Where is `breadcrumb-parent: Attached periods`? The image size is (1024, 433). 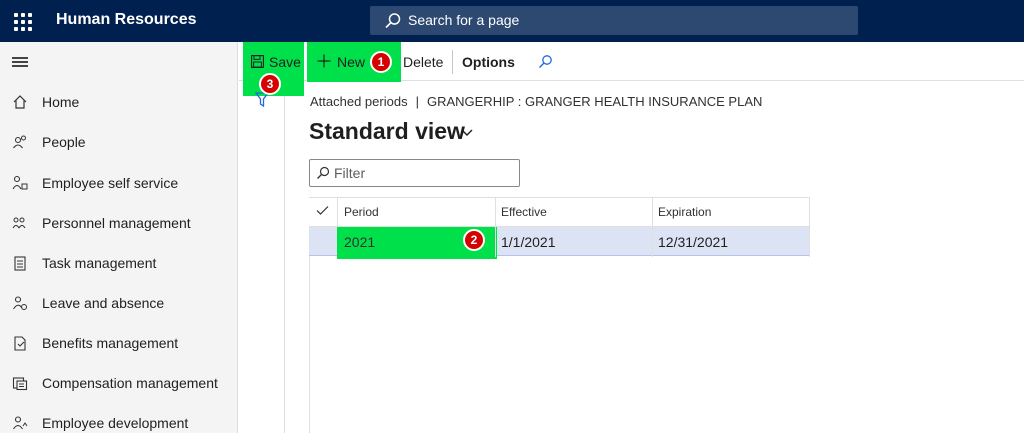 breadcrumb-parent: Attached periods is located at coordinates (359, 101).